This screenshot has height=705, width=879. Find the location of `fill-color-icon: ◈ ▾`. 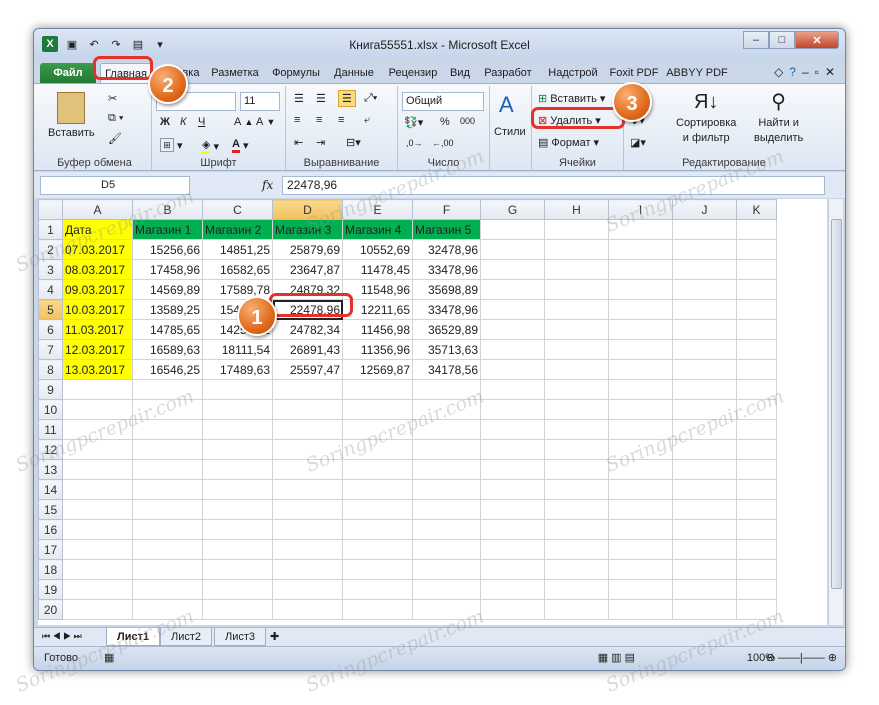

fill-color-icon: ◈ ▾ is located at coordinates (210, 146).